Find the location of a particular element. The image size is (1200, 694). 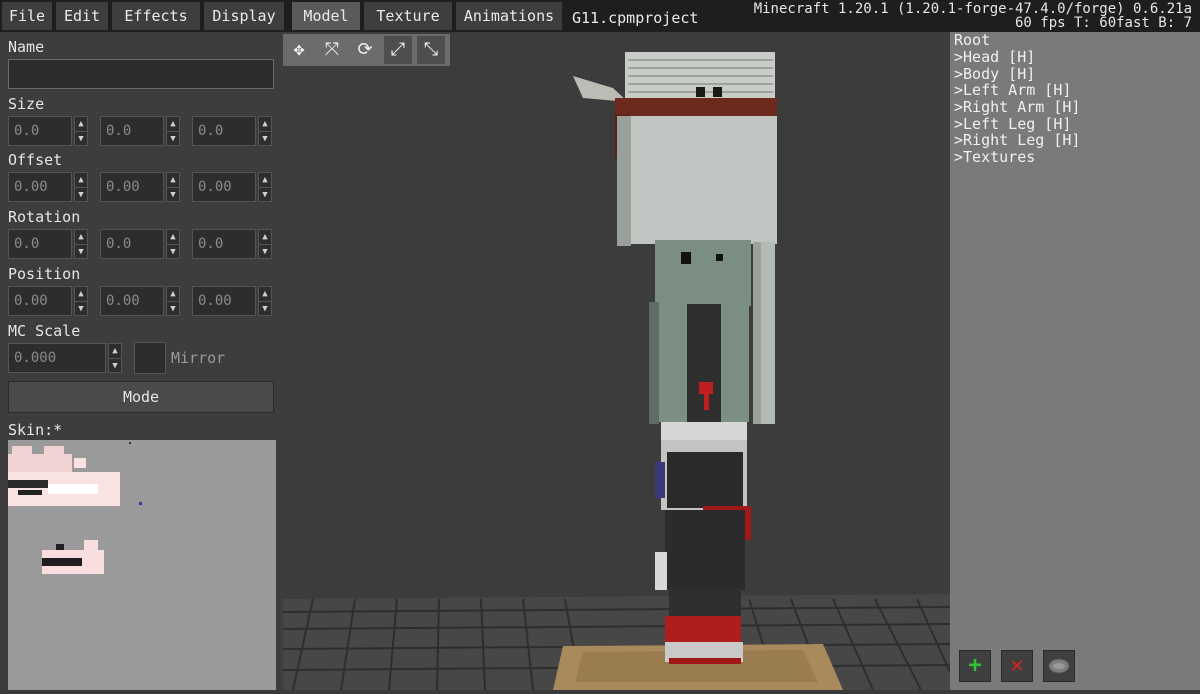

rotation-label: Rotation is located at coordinates (44, 217).